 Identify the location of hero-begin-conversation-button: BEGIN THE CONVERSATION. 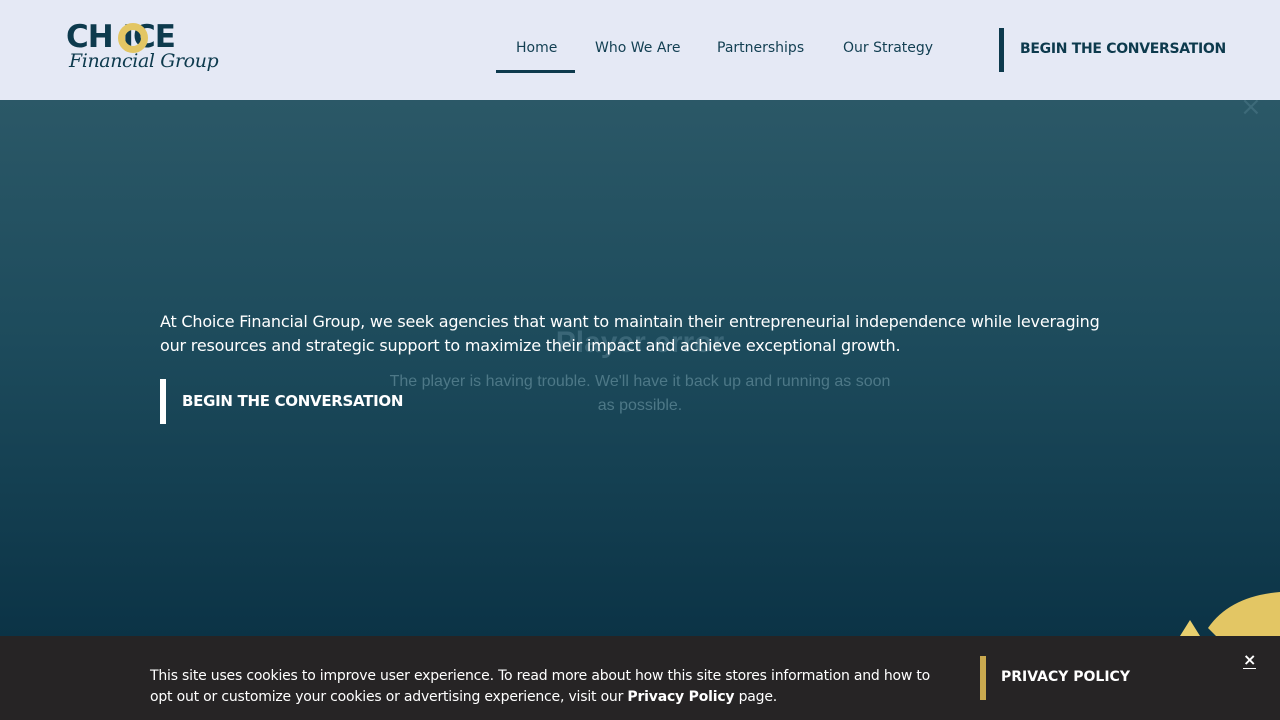
(282, 401).